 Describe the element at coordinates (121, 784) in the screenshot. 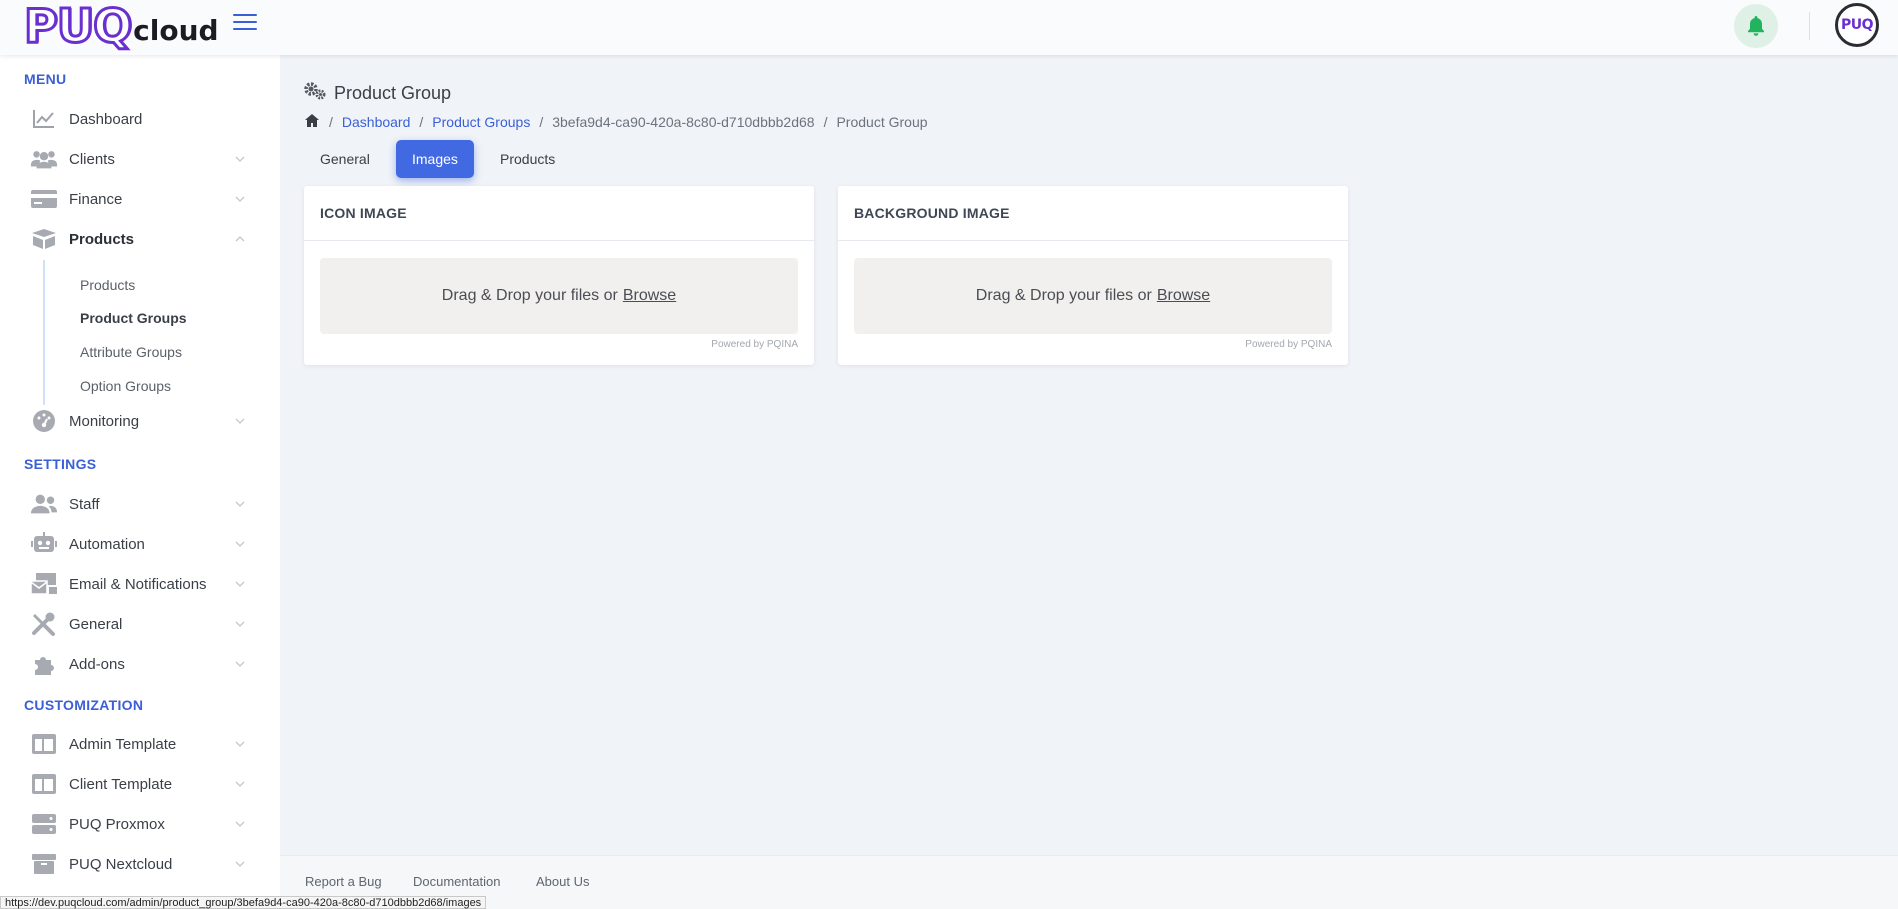

I see `sidebar-item-label: Client Template` at that location.